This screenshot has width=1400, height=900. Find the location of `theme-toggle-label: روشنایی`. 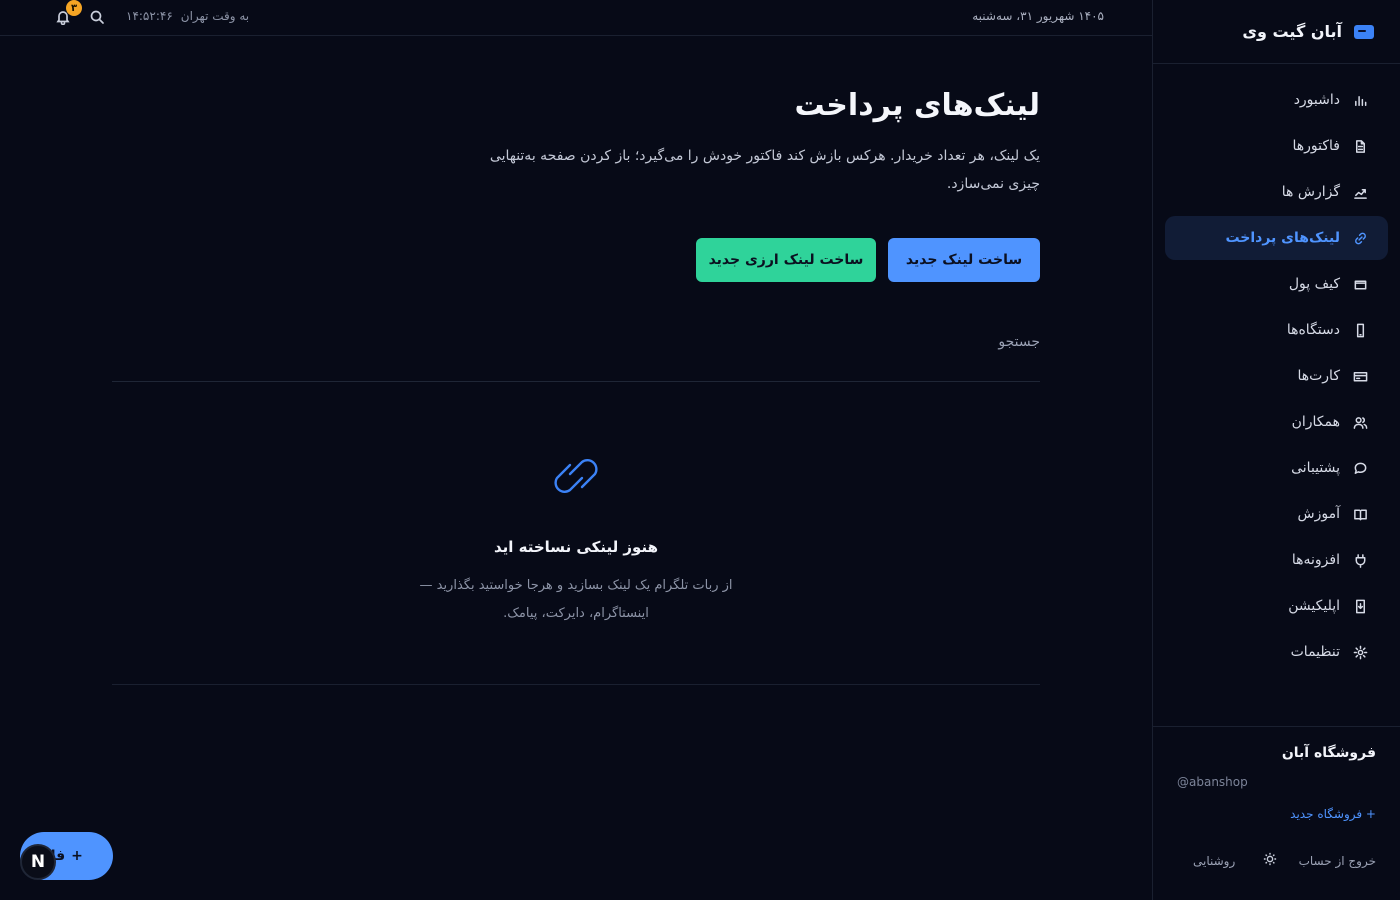

theme-toggle-label: روشنایی is located at coordinates (1214, 860).